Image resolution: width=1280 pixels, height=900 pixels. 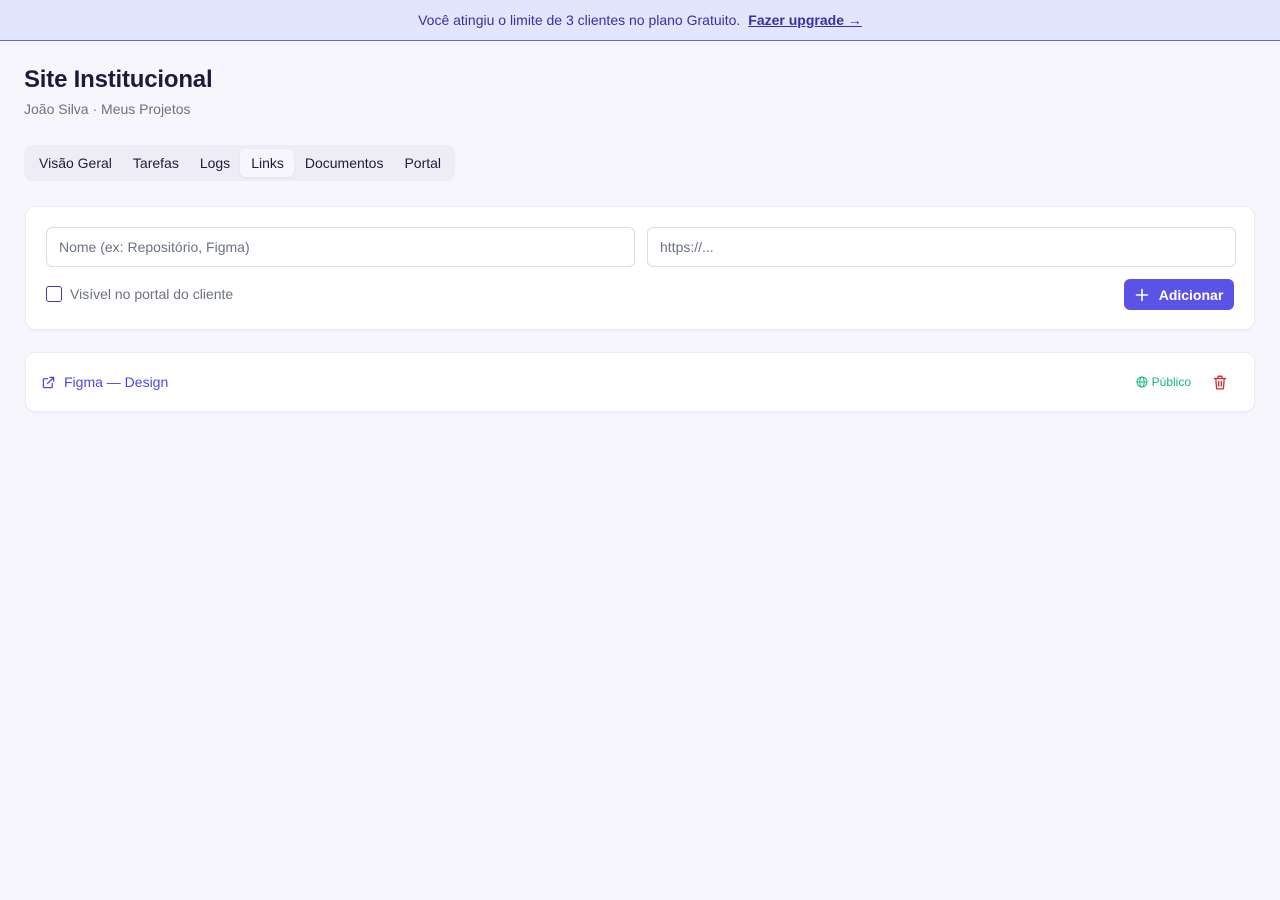 What do you see at coordinates (941, 247) in the screenshot?
I see `link-url-input` at bounding box center [941, 247].